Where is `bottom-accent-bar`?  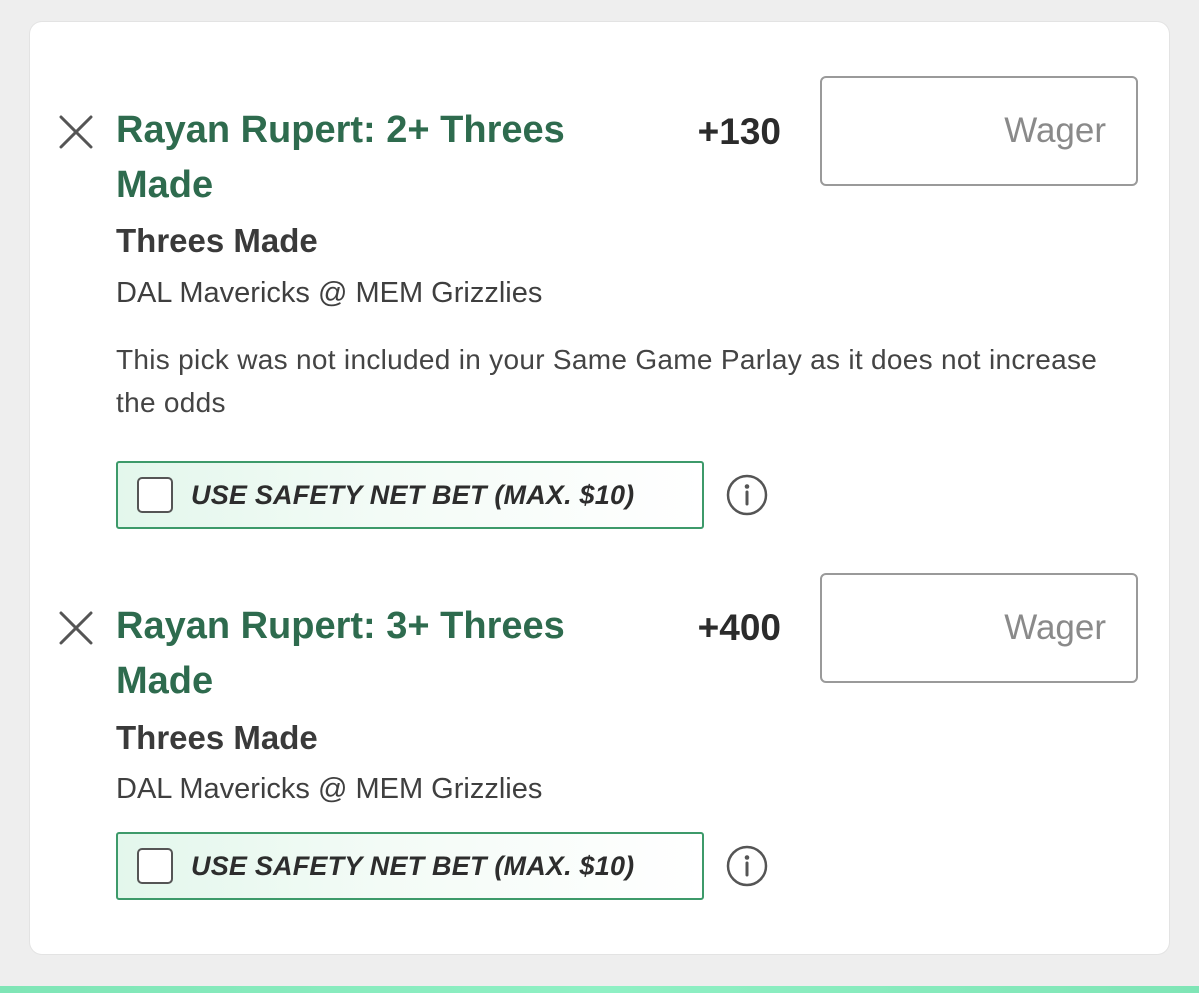 bottom-accent-bar is located at coordinates (599, 989).